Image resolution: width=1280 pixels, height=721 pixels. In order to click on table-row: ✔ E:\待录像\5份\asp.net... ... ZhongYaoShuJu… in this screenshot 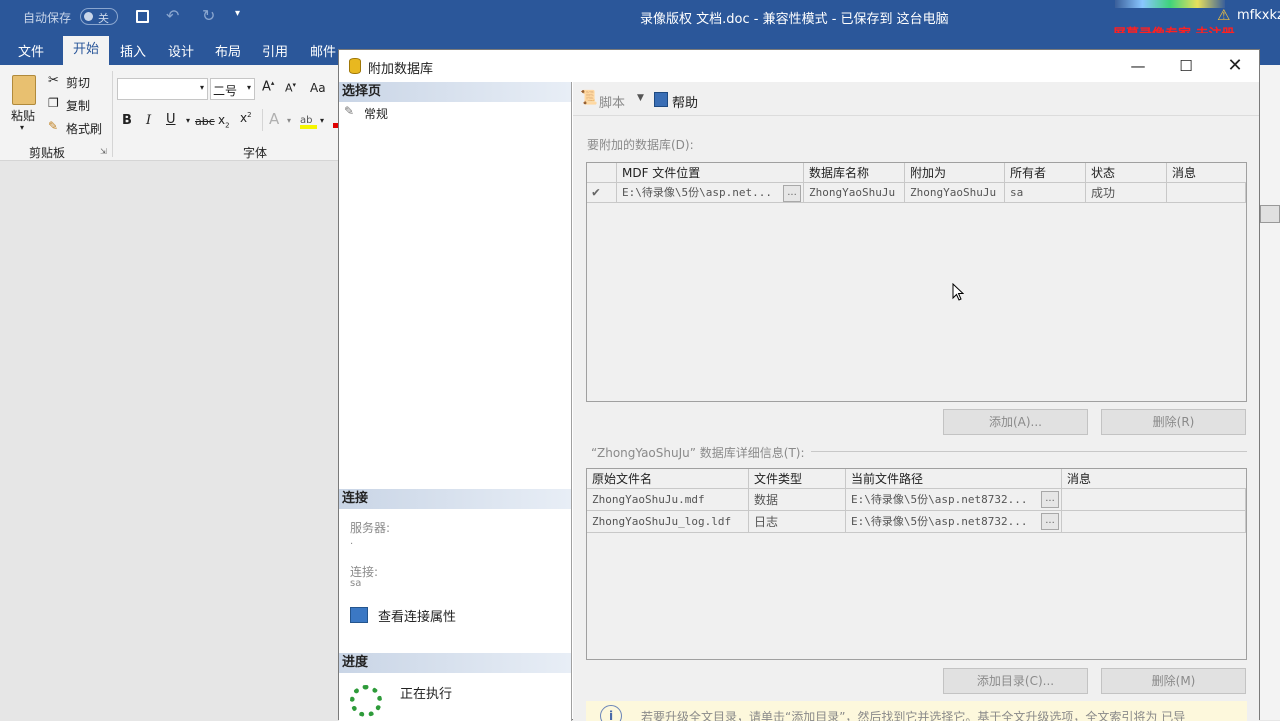, I will do `click(916, 193)`.